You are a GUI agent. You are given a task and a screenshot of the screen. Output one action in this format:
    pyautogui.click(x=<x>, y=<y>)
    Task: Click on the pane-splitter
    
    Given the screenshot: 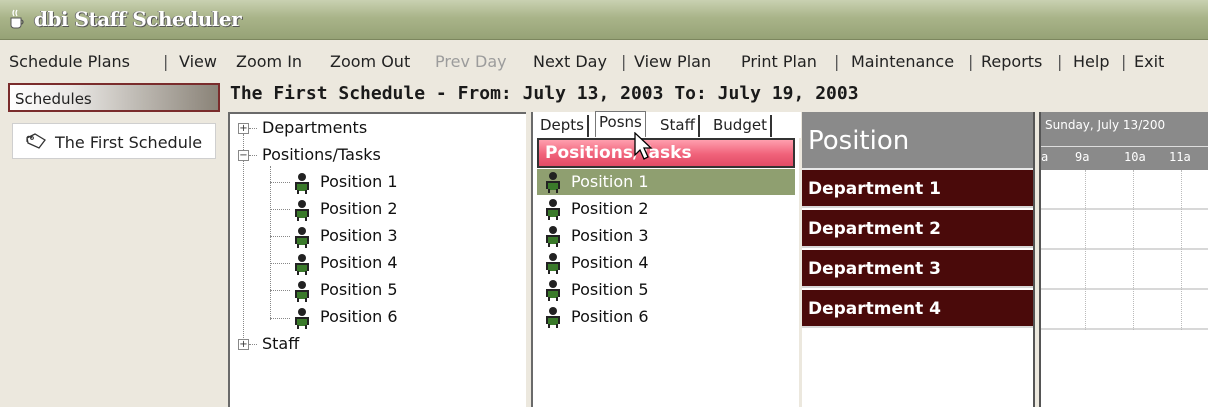 What is the action you would take?
    pyautogui.click(x=1037, y=259)
    